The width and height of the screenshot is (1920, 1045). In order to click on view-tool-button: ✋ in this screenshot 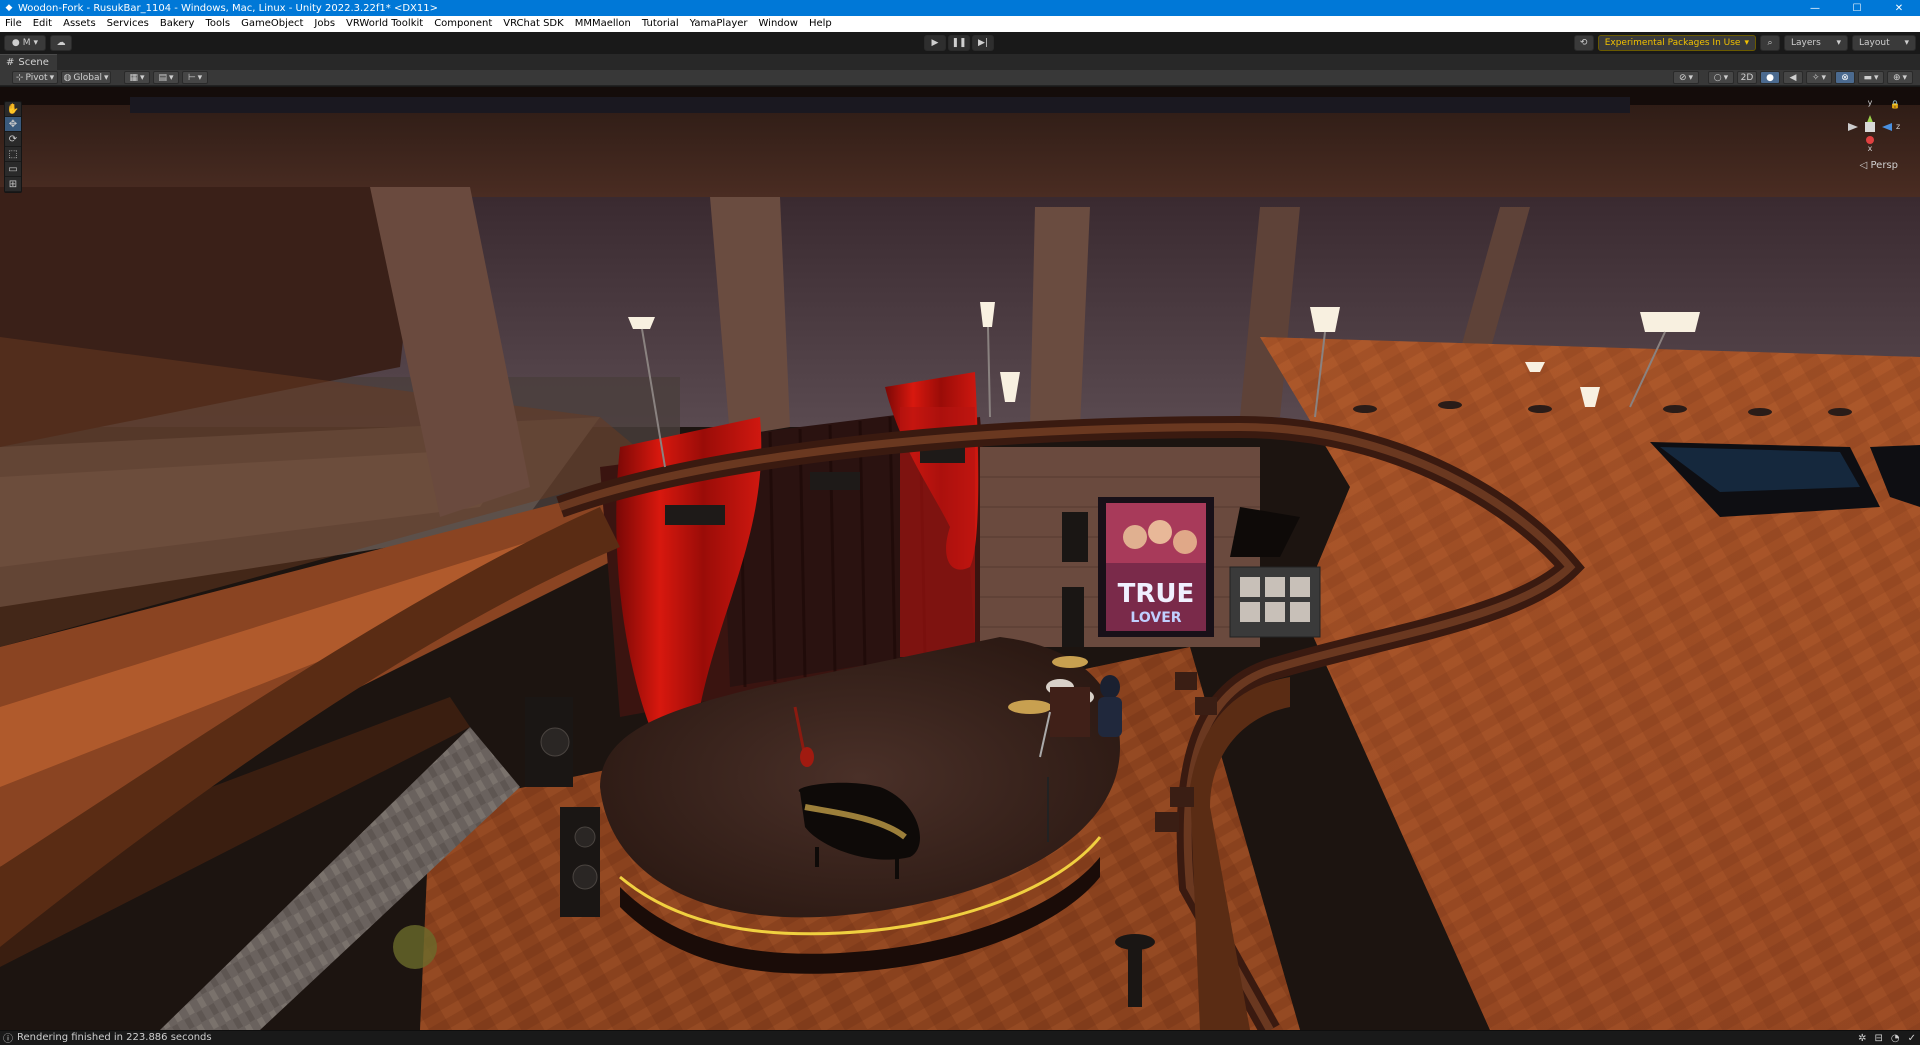, I will do `click(13, 109)`.